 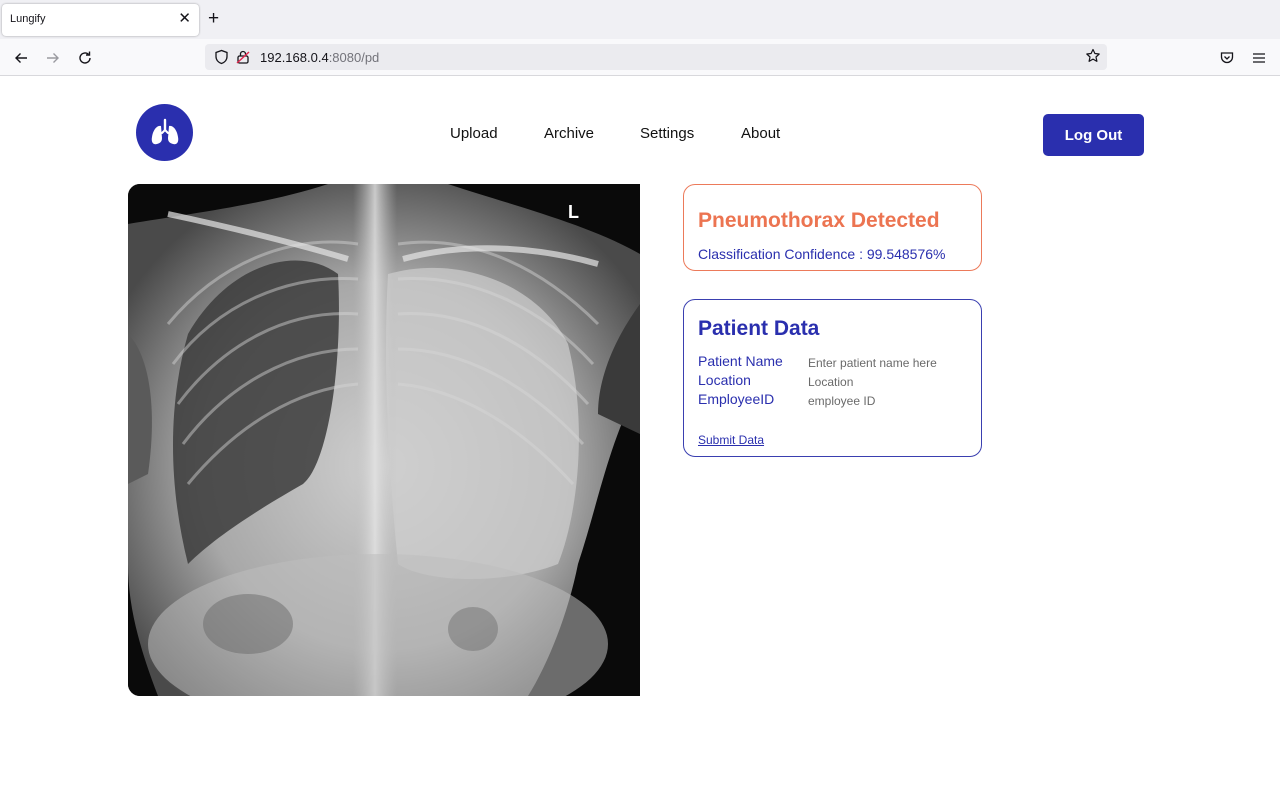 I want to click on browser-toolbar: 192.168.0.4:8080/pd, so click(x=640, y=57).